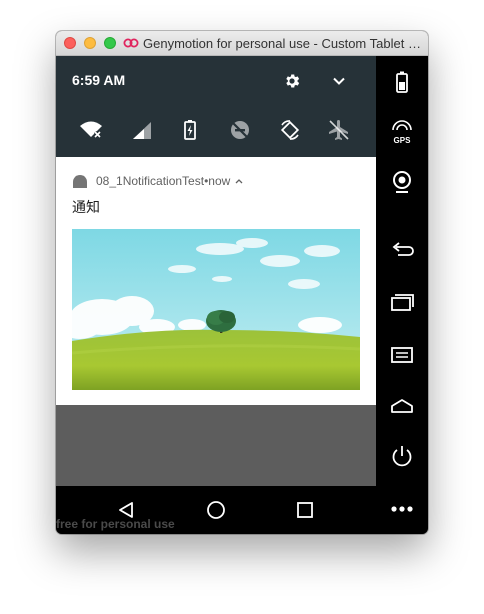 Image resolution: width=484 pixels, height=614 pixels. I want to click on home-icon, so click(402, 406).